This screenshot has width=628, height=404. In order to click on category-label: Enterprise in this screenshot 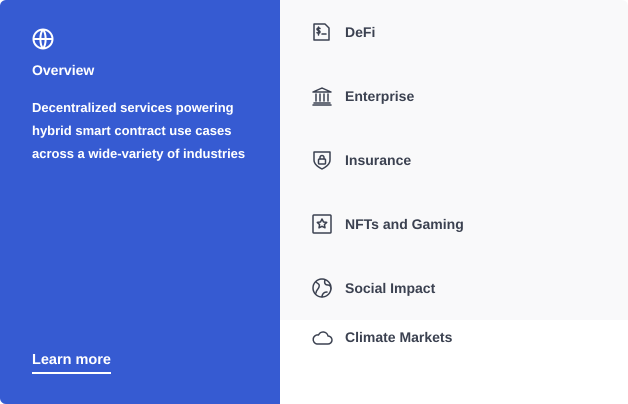, I will do `click(379, 96)`.